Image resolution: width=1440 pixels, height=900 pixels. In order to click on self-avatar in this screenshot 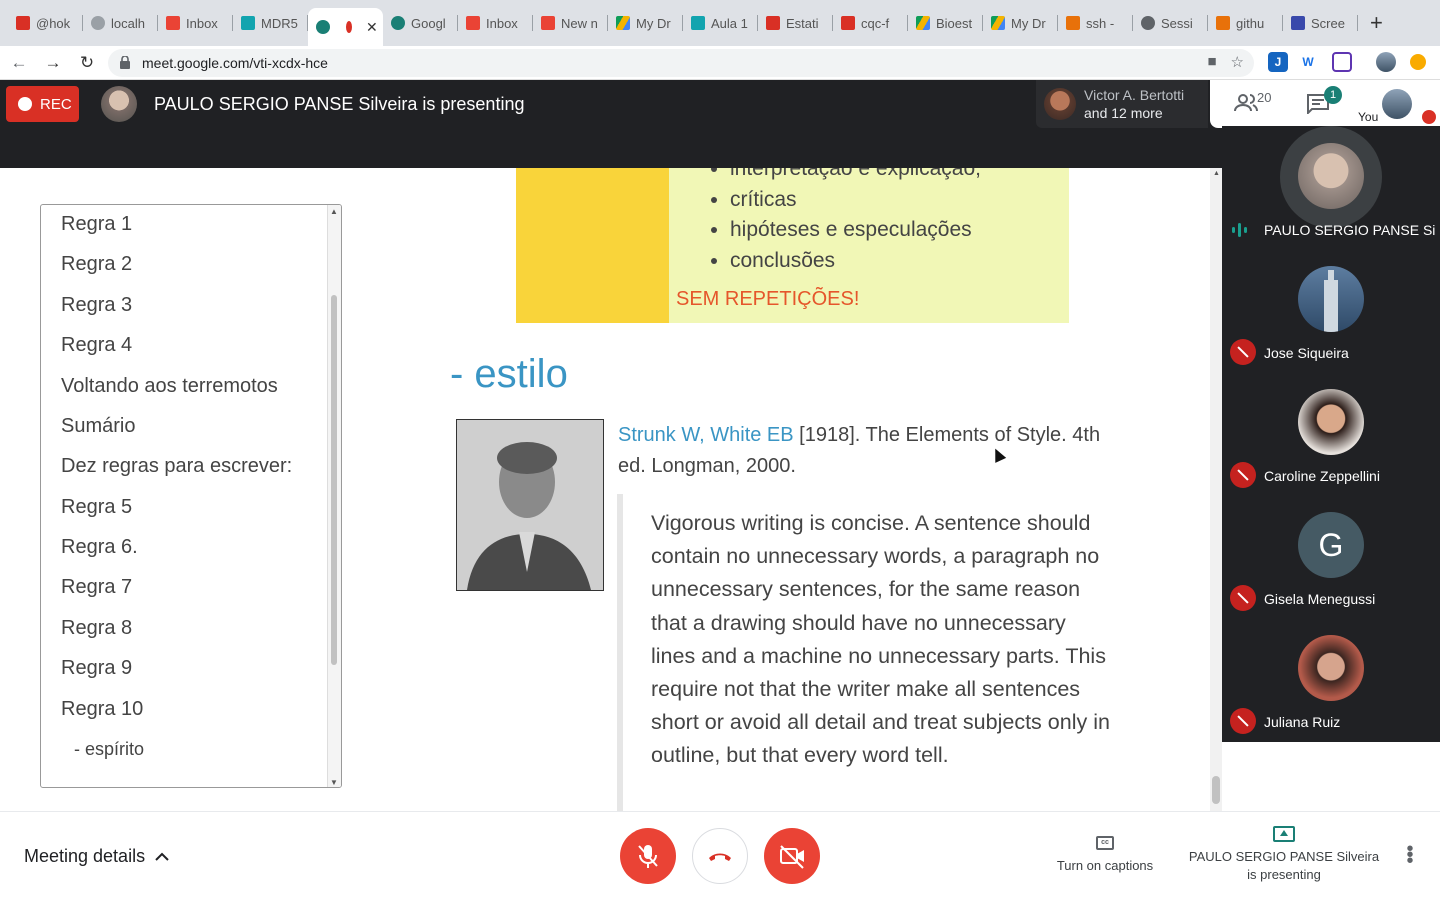, I will do `click(1397, 104)`.